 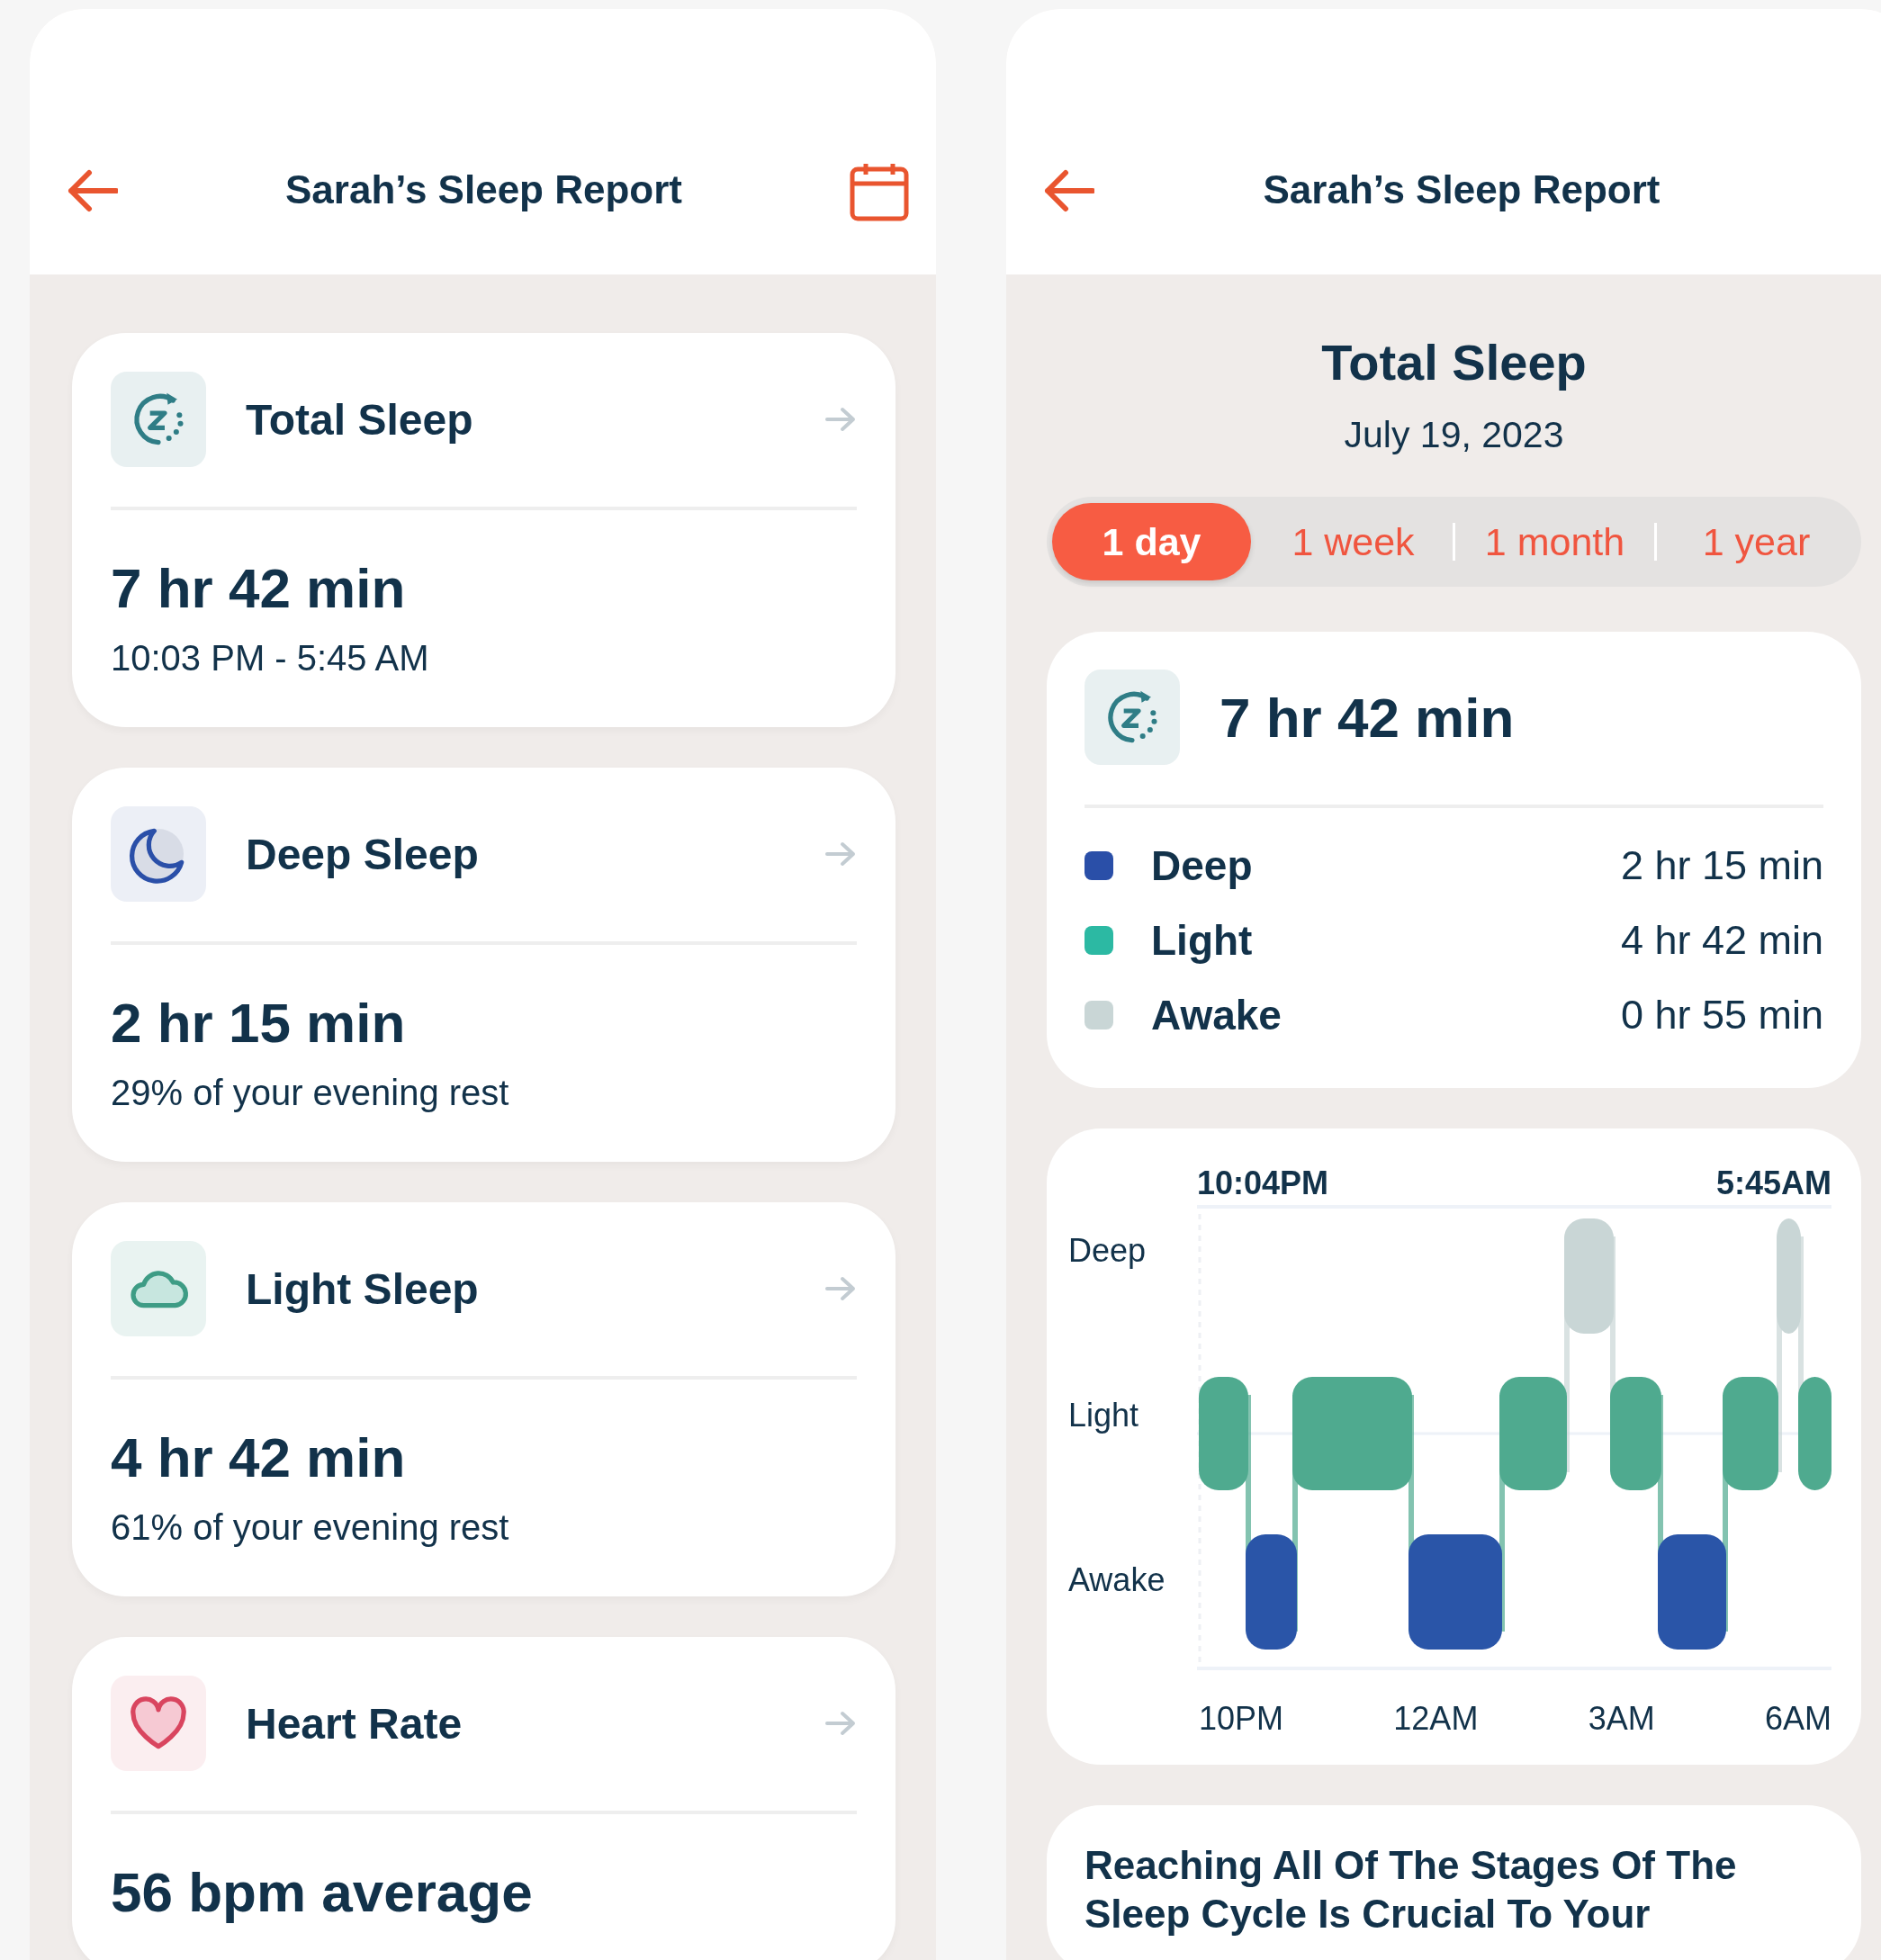 I want to click on stage-duration: 2 hr 15 min, so click(x=1721, y=865).